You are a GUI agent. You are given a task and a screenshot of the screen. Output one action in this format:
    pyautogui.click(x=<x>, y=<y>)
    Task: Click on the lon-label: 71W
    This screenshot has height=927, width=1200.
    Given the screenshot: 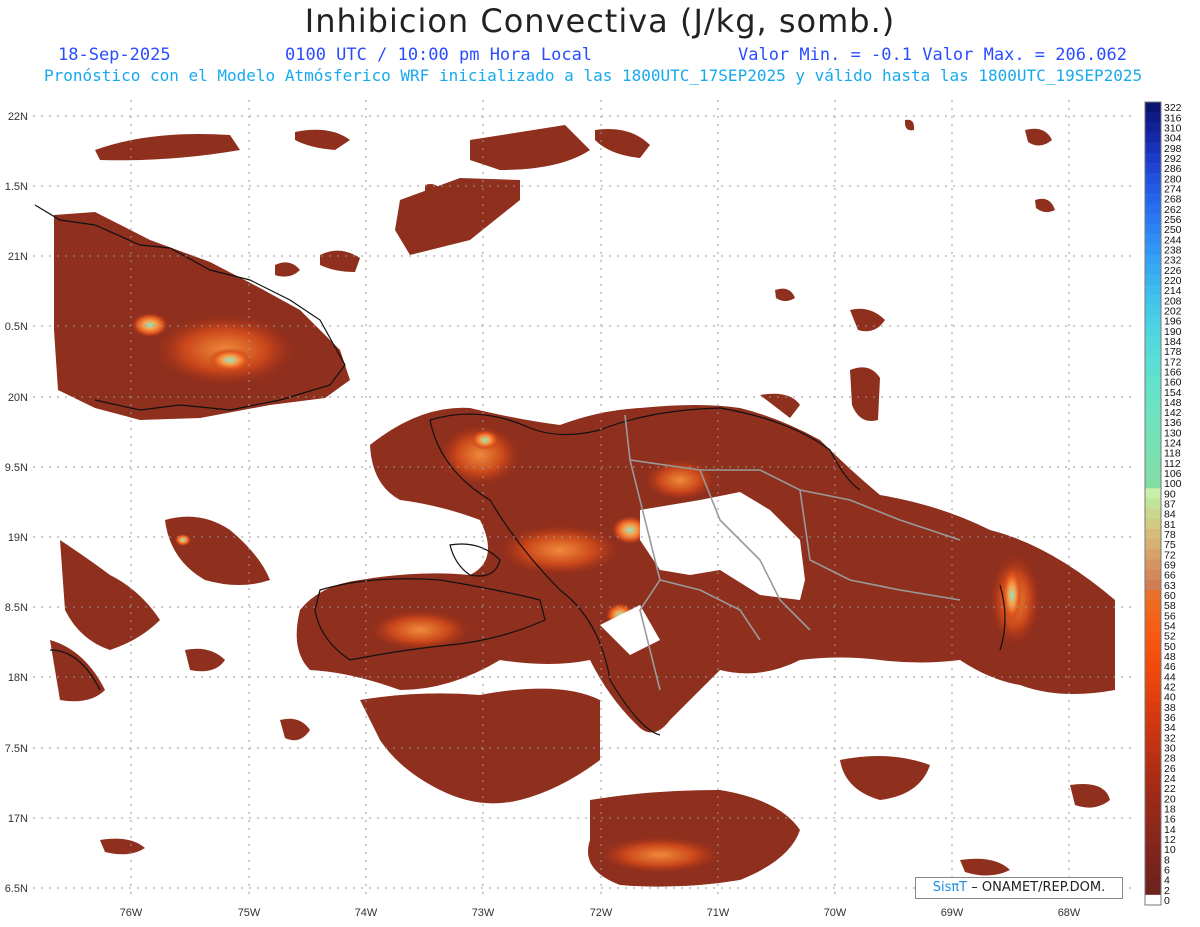 What is the action you would take?
    pyautogui.click(x=718, y=913)
    